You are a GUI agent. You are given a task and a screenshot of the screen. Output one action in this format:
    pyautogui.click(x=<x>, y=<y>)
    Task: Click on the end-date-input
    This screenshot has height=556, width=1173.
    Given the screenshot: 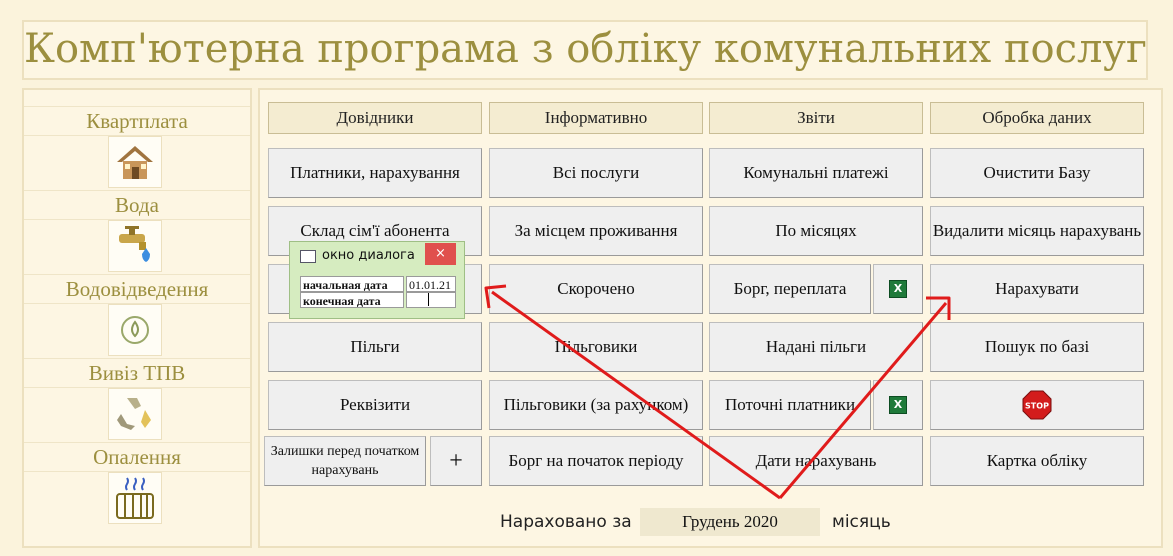 What is the action you would take?
    pyautogui.click(x=431, y=300)
    